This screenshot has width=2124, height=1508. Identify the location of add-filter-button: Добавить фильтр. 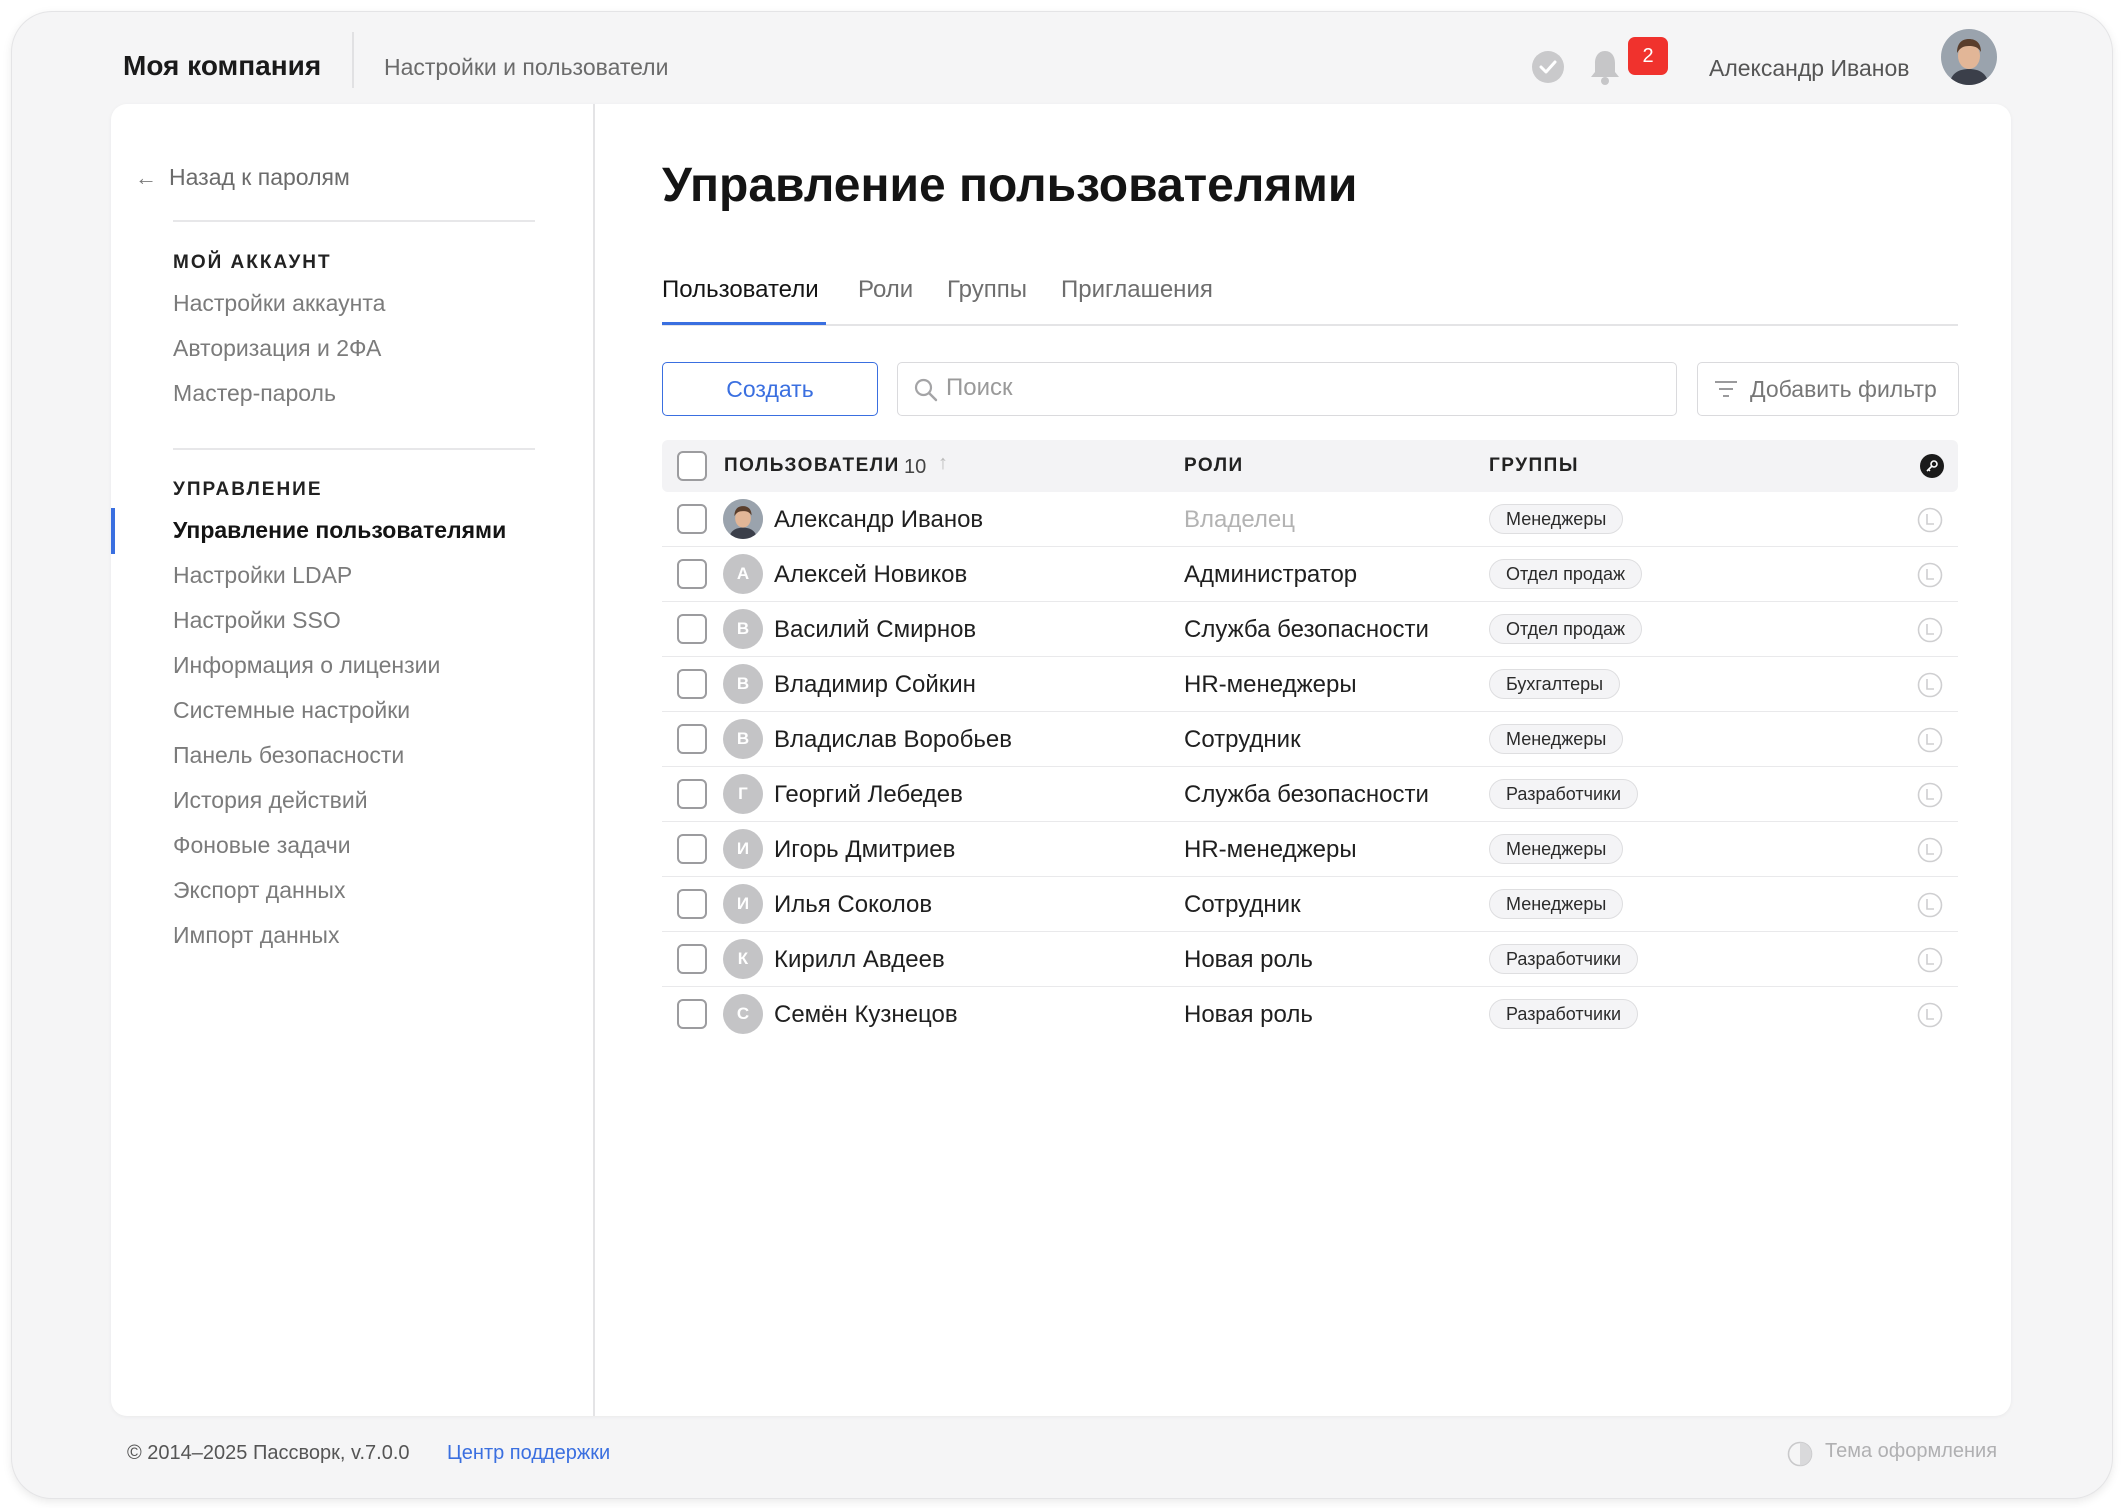
(1828, 389).